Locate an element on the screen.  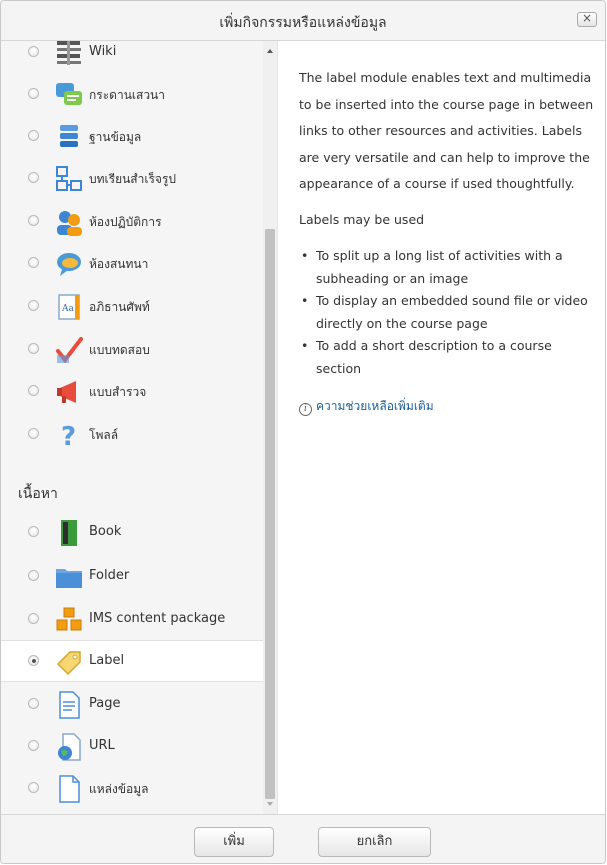
resource-label: IMS content package is located at coordinates (157, 618).